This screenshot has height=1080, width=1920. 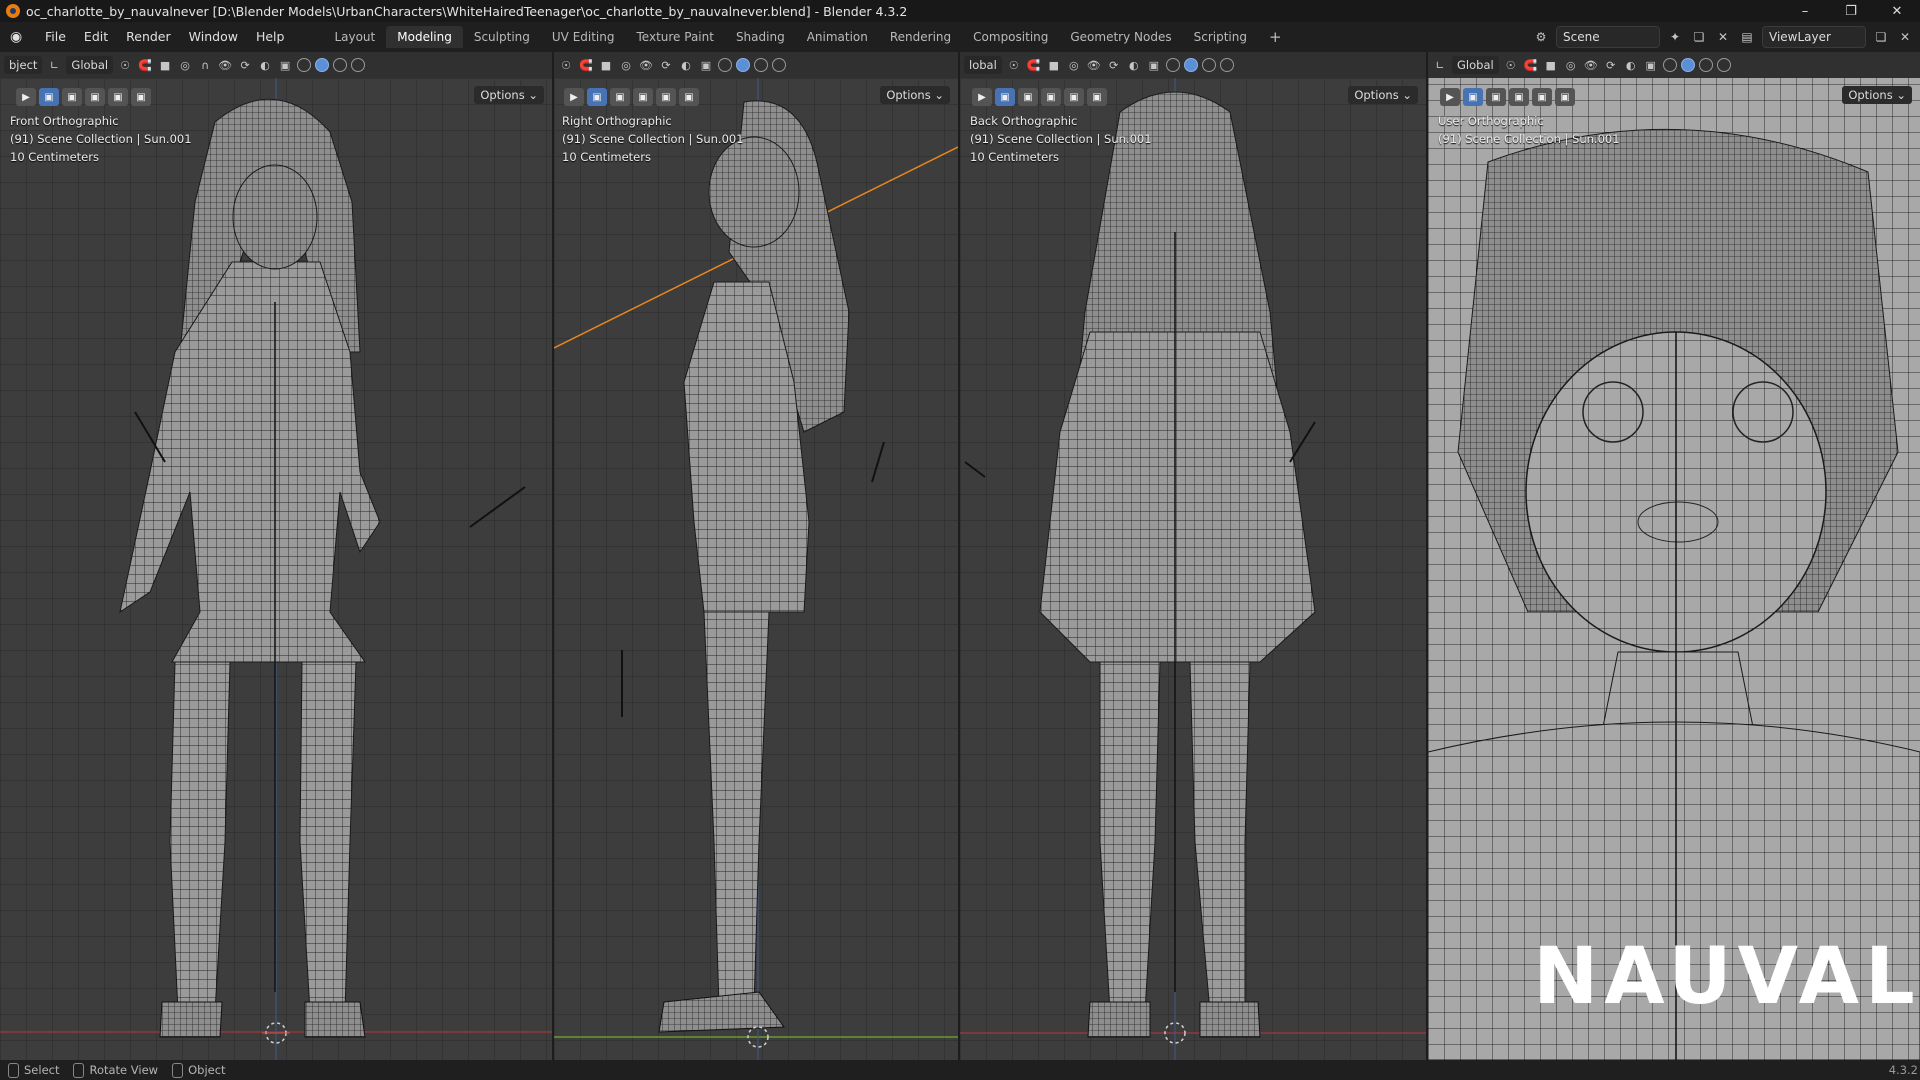 I want to click on tab-geometry-nodes: Geometry Nodes, so click(x=1120, y=37).